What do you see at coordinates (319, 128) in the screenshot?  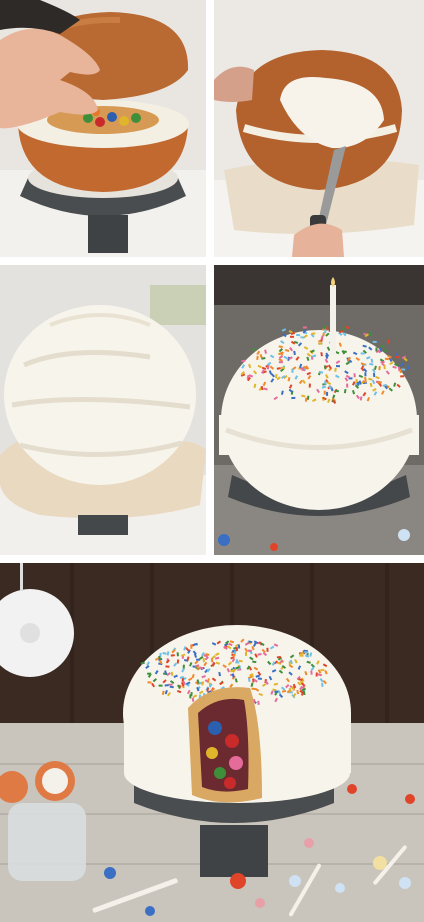 I see `photo-step-2-frosting` at bounding box center [319, 128].